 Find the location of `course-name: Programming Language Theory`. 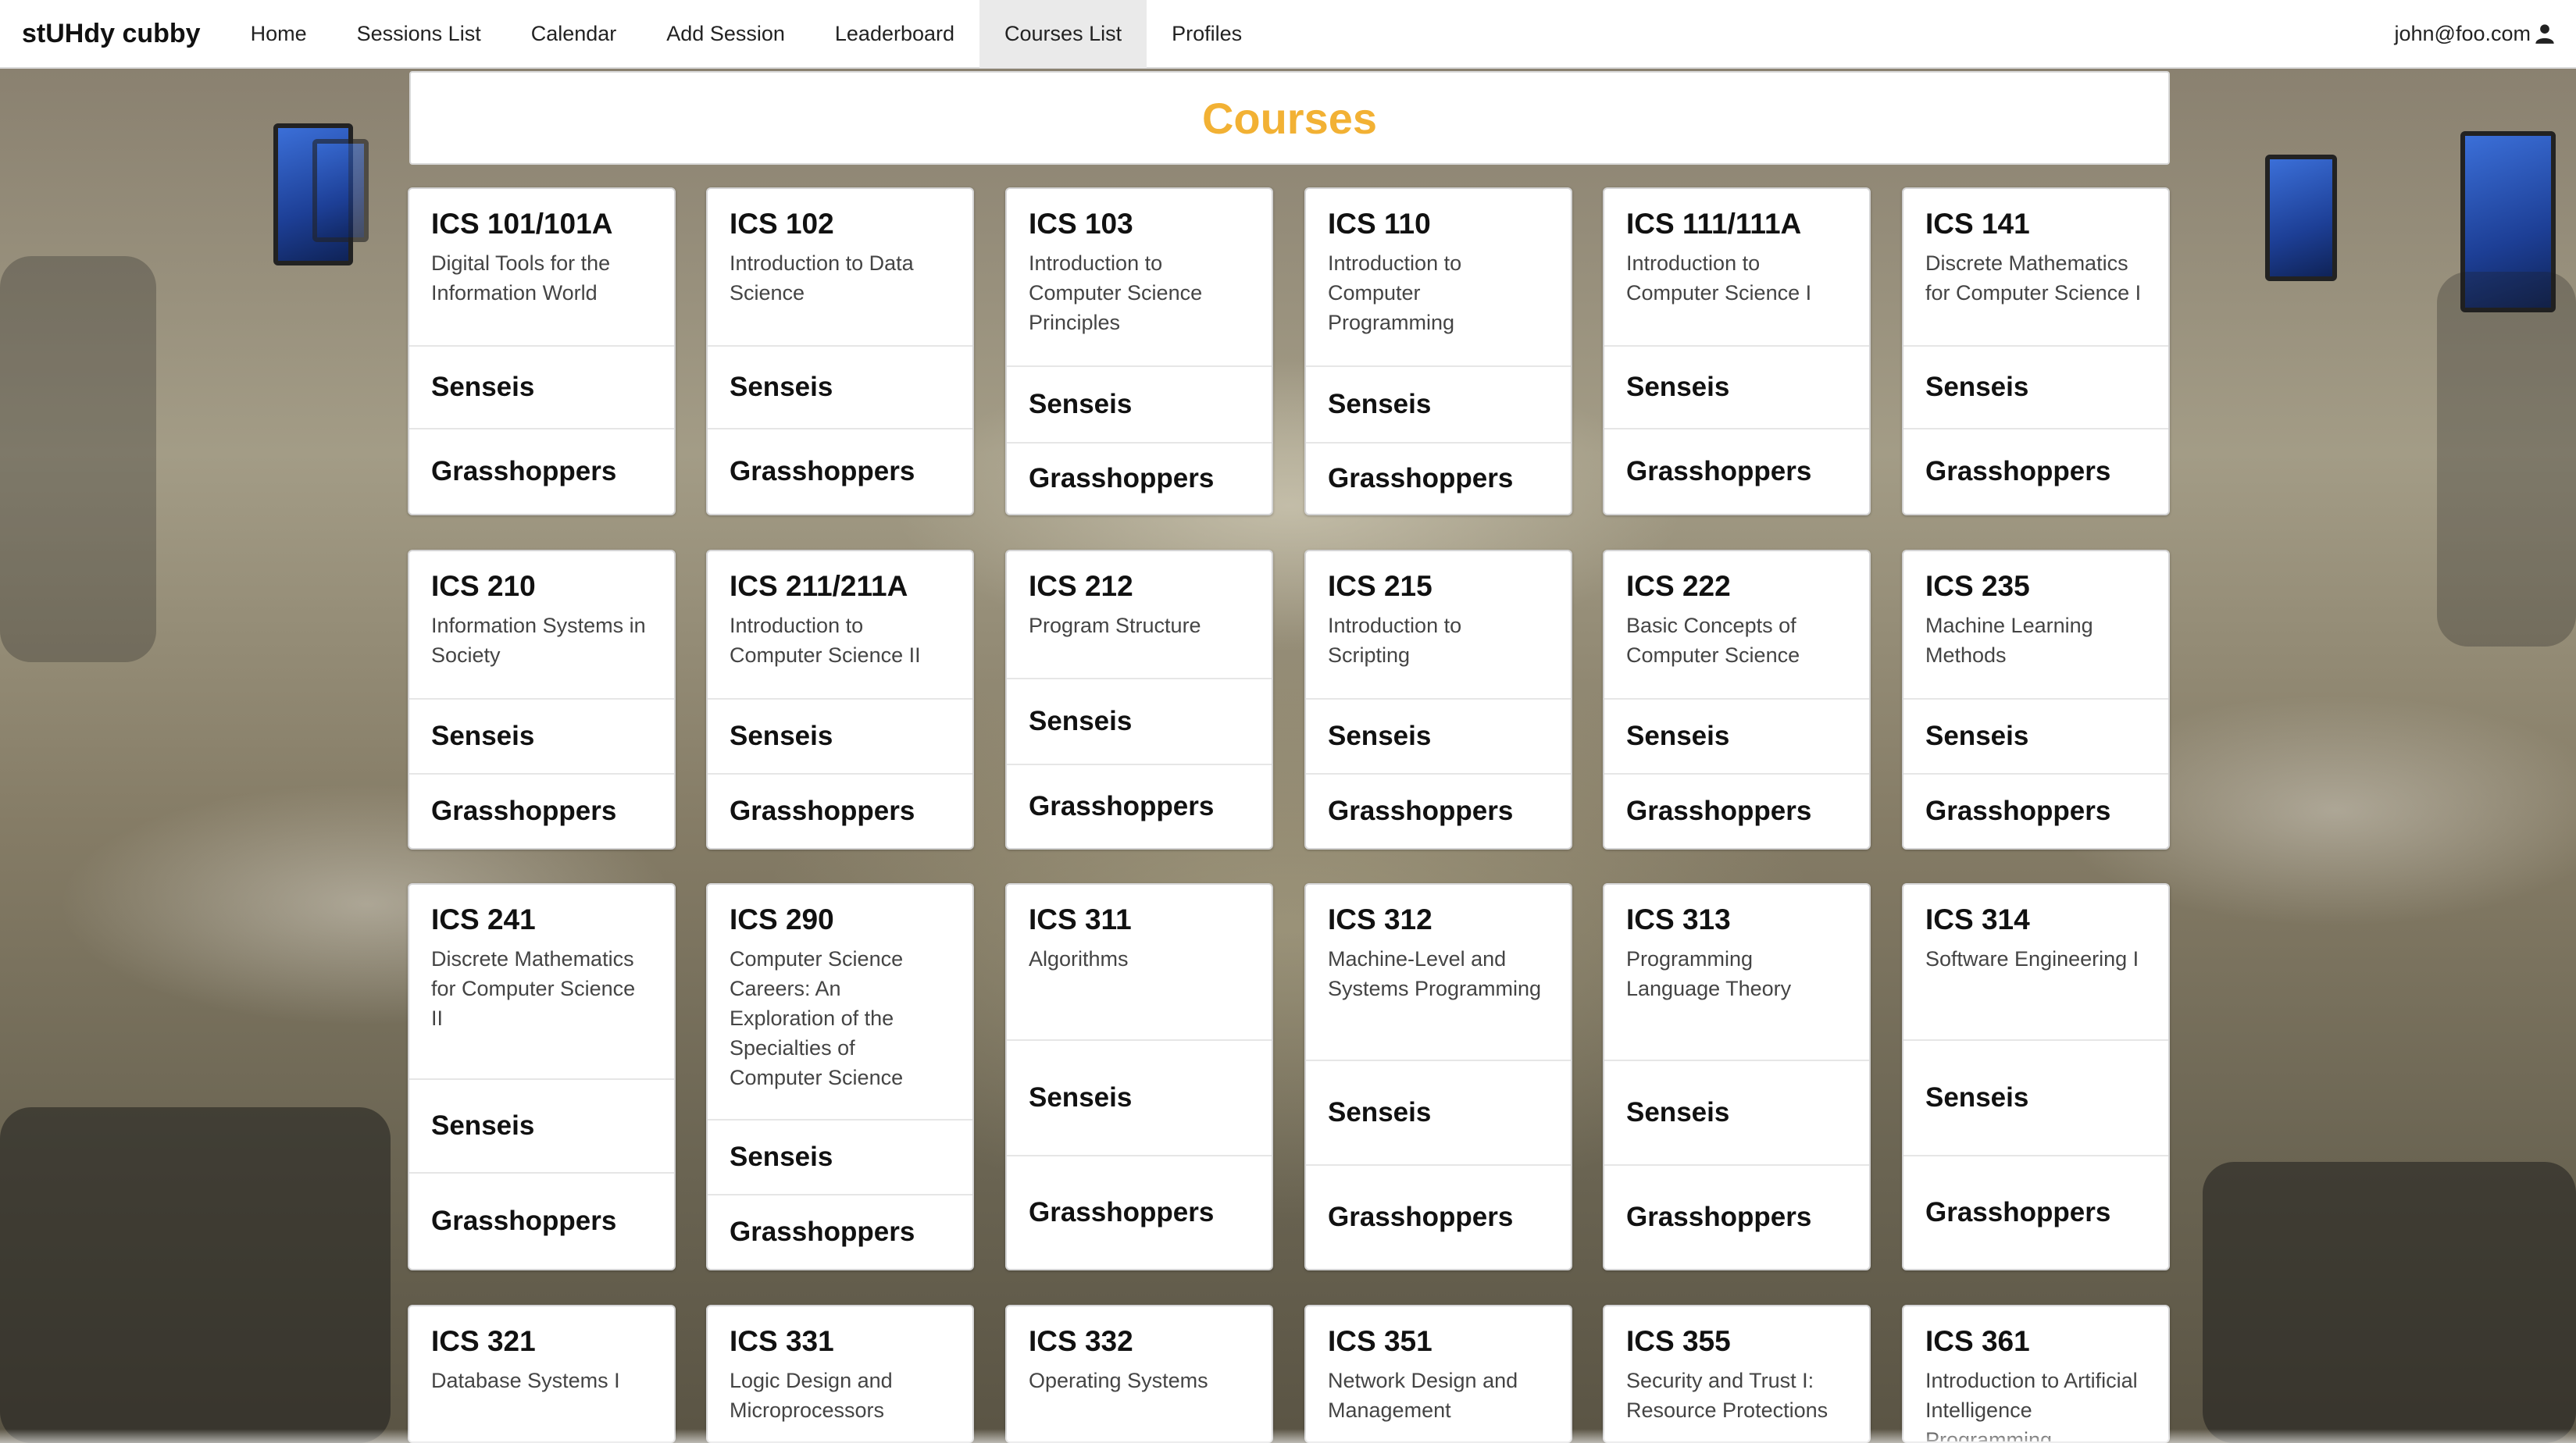

course-name: Programming Language Theory is located at coordinates (1709, 974).